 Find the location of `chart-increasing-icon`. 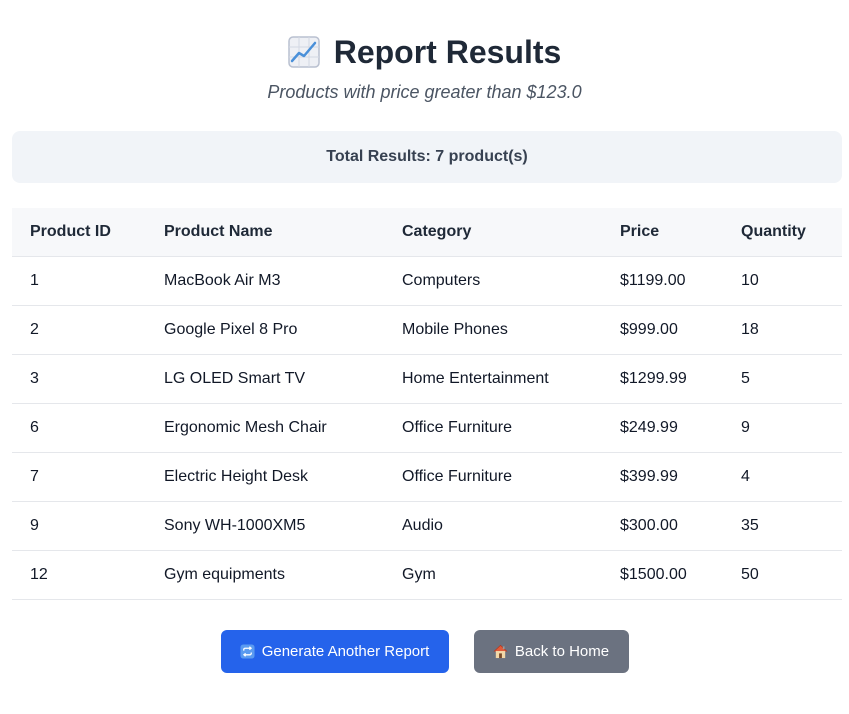

chart-increasing-icon is located at coordinates (303, 52).